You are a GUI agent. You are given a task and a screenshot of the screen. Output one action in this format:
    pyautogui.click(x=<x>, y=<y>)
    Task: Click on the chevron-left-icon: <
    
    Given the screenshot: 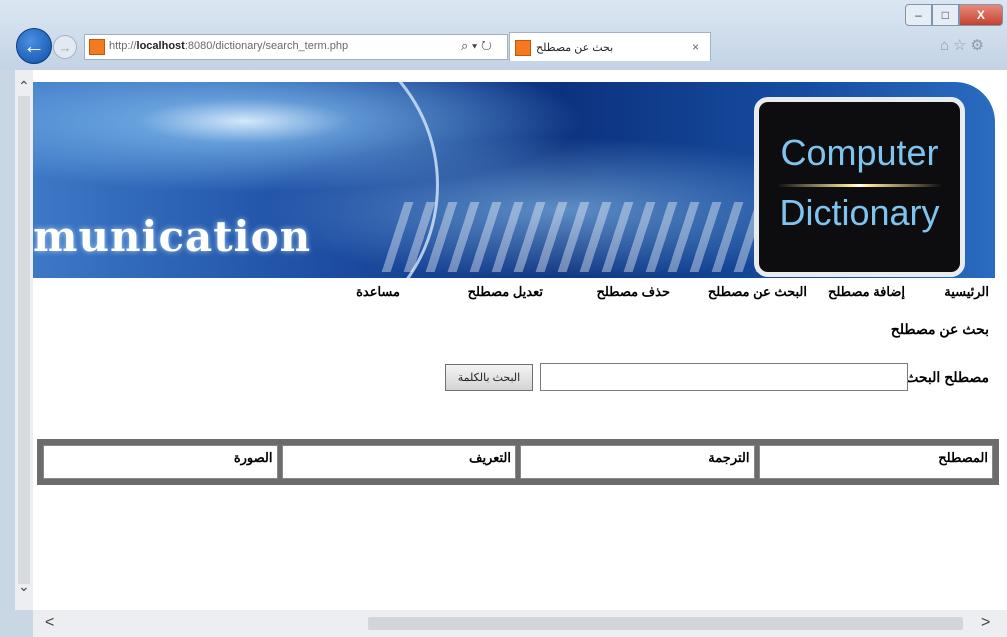 What is the action you would take?
    pyautogui.click(x=49, y=623)
    